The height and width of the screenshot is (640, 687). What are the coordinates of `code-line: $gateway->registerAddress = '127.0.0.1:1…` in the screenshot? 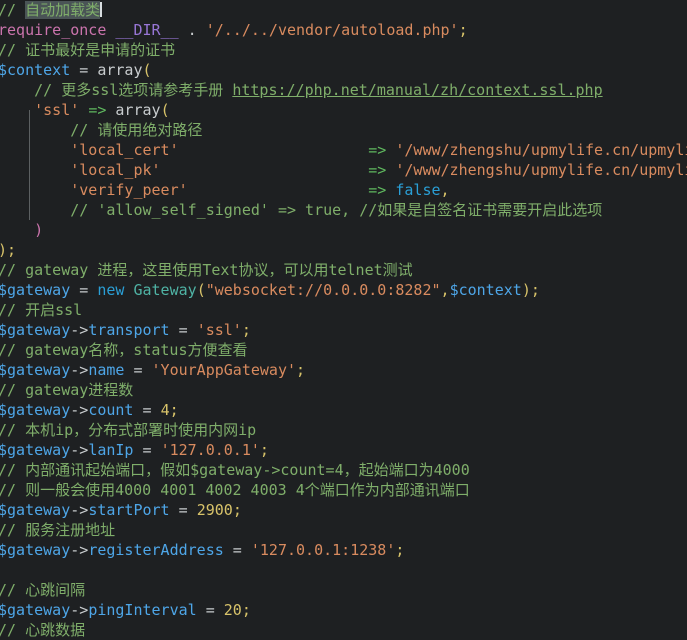 It's located at (343, 550).